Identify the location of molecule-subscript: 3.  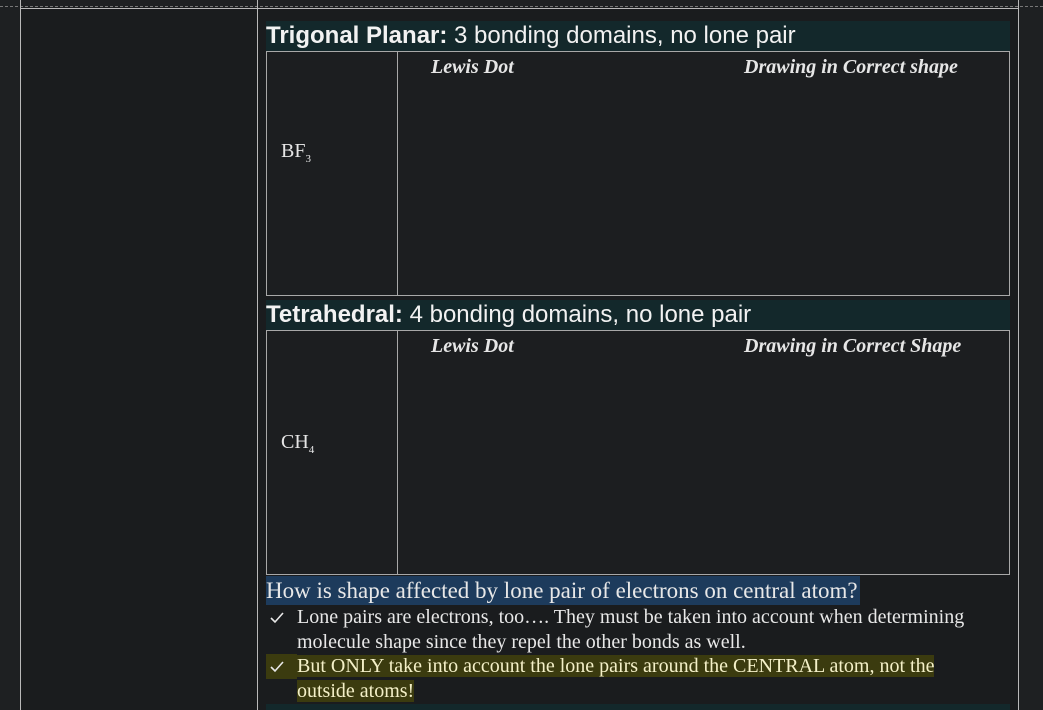
(308, 159).